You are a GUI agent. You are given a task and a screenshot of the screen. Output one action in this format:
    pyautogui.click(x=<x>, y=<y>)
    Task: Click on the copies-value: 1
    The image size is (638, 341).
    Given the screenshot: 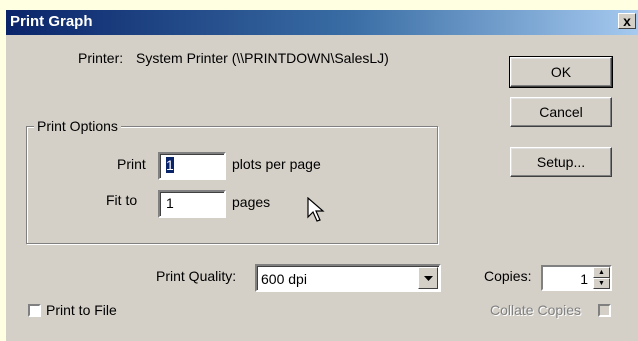 What is the action you would take?
    pyautogui.click(x=584, y=279)
    